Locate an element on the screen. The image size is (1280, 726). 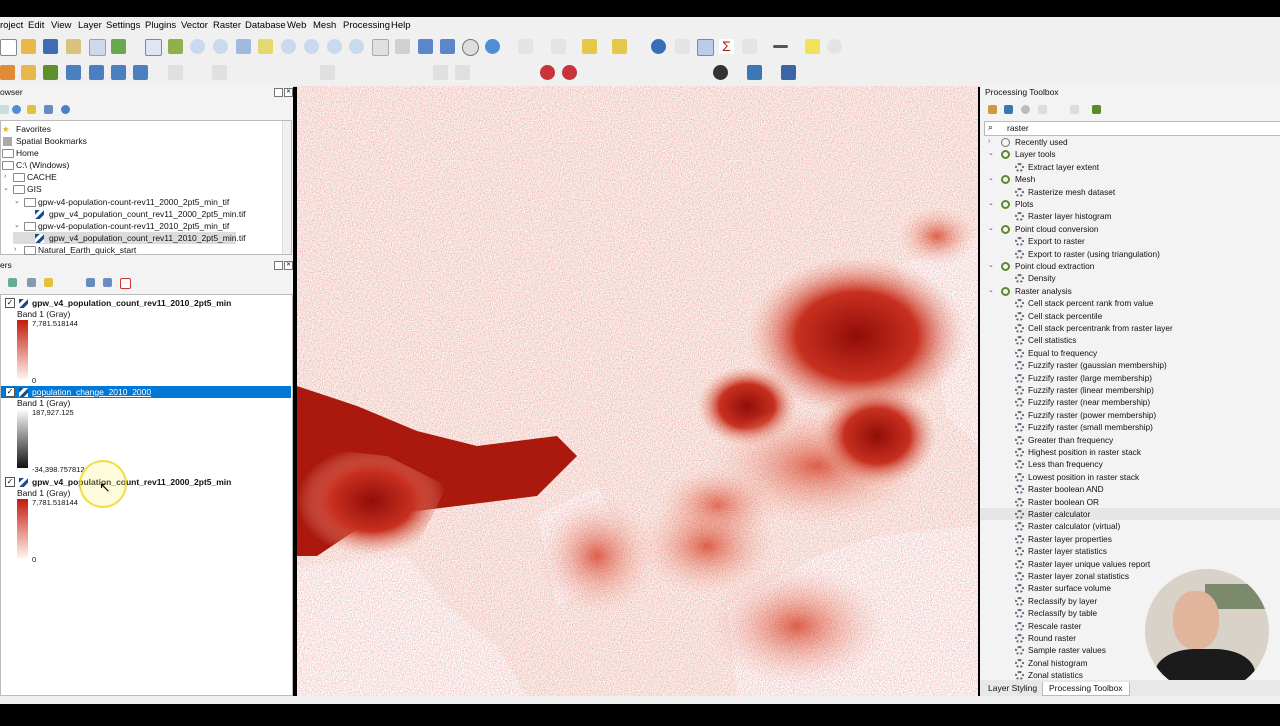
toolbox-algorithm: Raster calculator is located at coordinates (1130, 514).